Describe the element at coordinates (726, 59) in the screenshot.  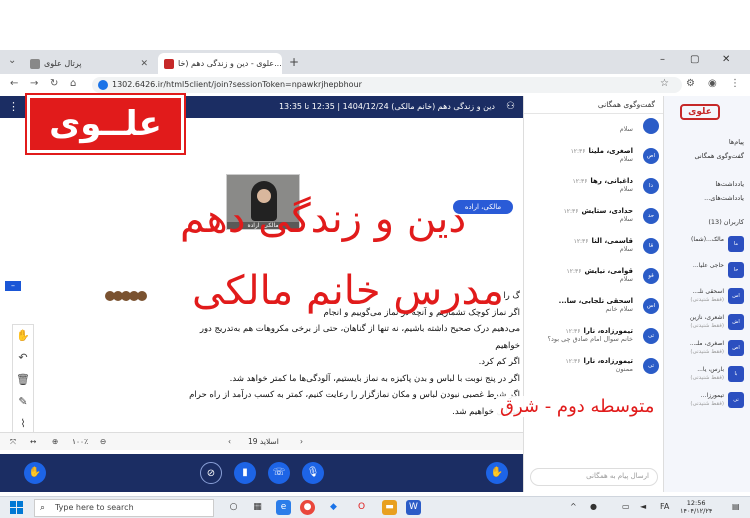
I see `close-window-button: ✕` at that location.